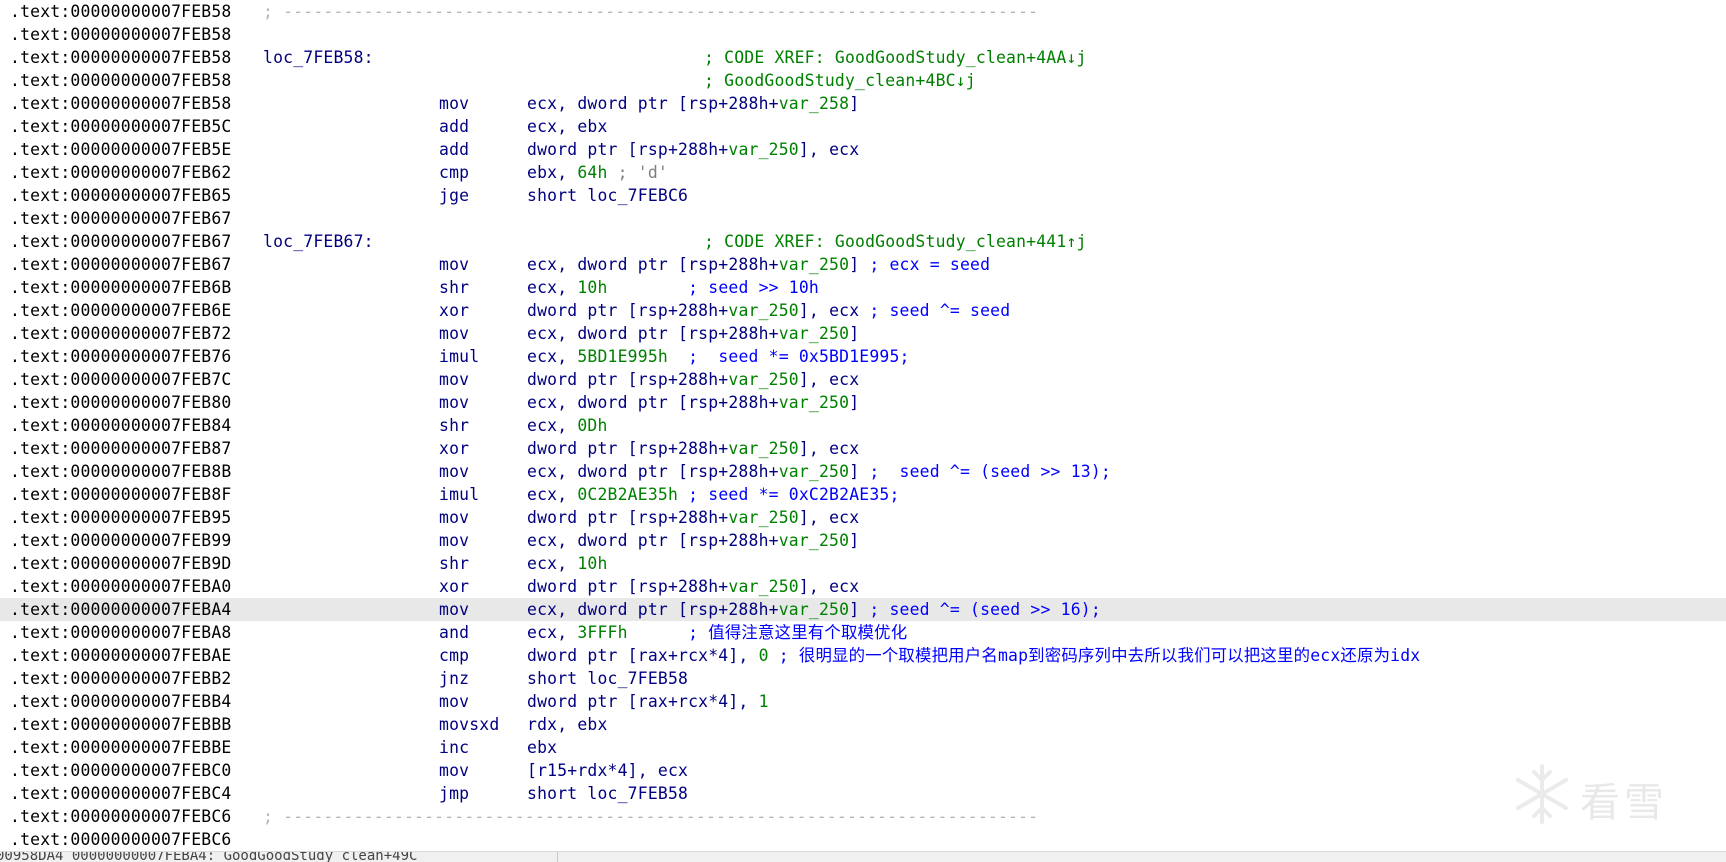  I want to click on listing-line: .text:00000000007FEB5C add ecx, ebx, so click(863, 126).